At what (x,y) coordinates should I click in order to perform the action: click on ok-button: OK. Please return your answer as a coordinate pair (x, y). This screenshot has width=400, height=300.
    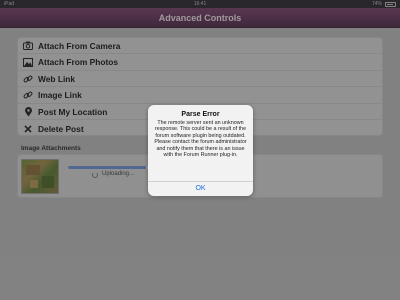
    Looking at the image, I should click on (200, 189).